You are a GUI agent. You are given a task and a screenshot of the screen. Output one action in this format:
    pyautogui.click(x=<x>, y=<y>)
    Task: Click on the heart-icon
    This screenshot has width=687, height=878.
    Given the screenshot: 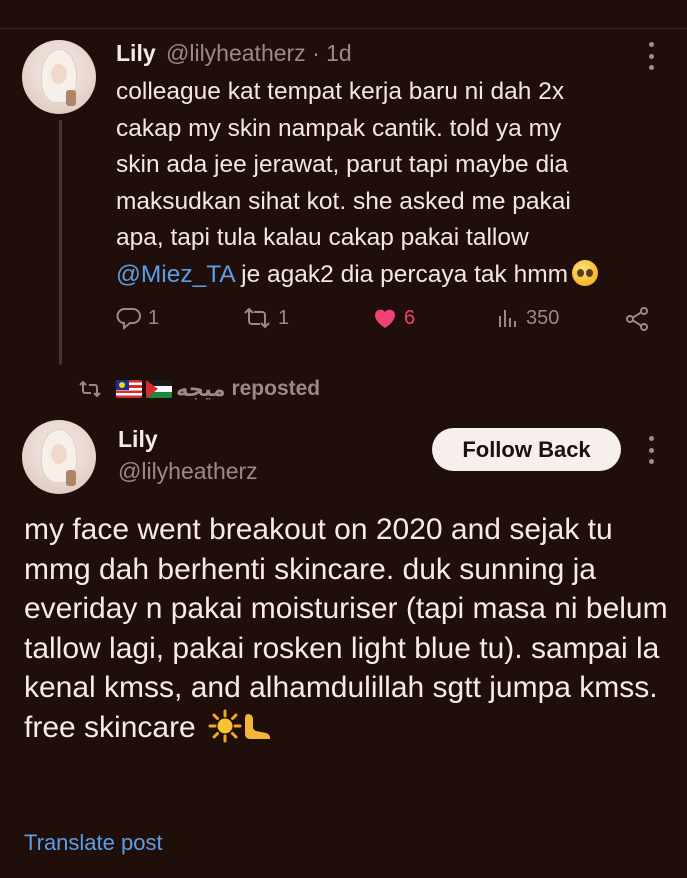 What is the action you would take?
    pyautogui.click(x=385, y=318)
    